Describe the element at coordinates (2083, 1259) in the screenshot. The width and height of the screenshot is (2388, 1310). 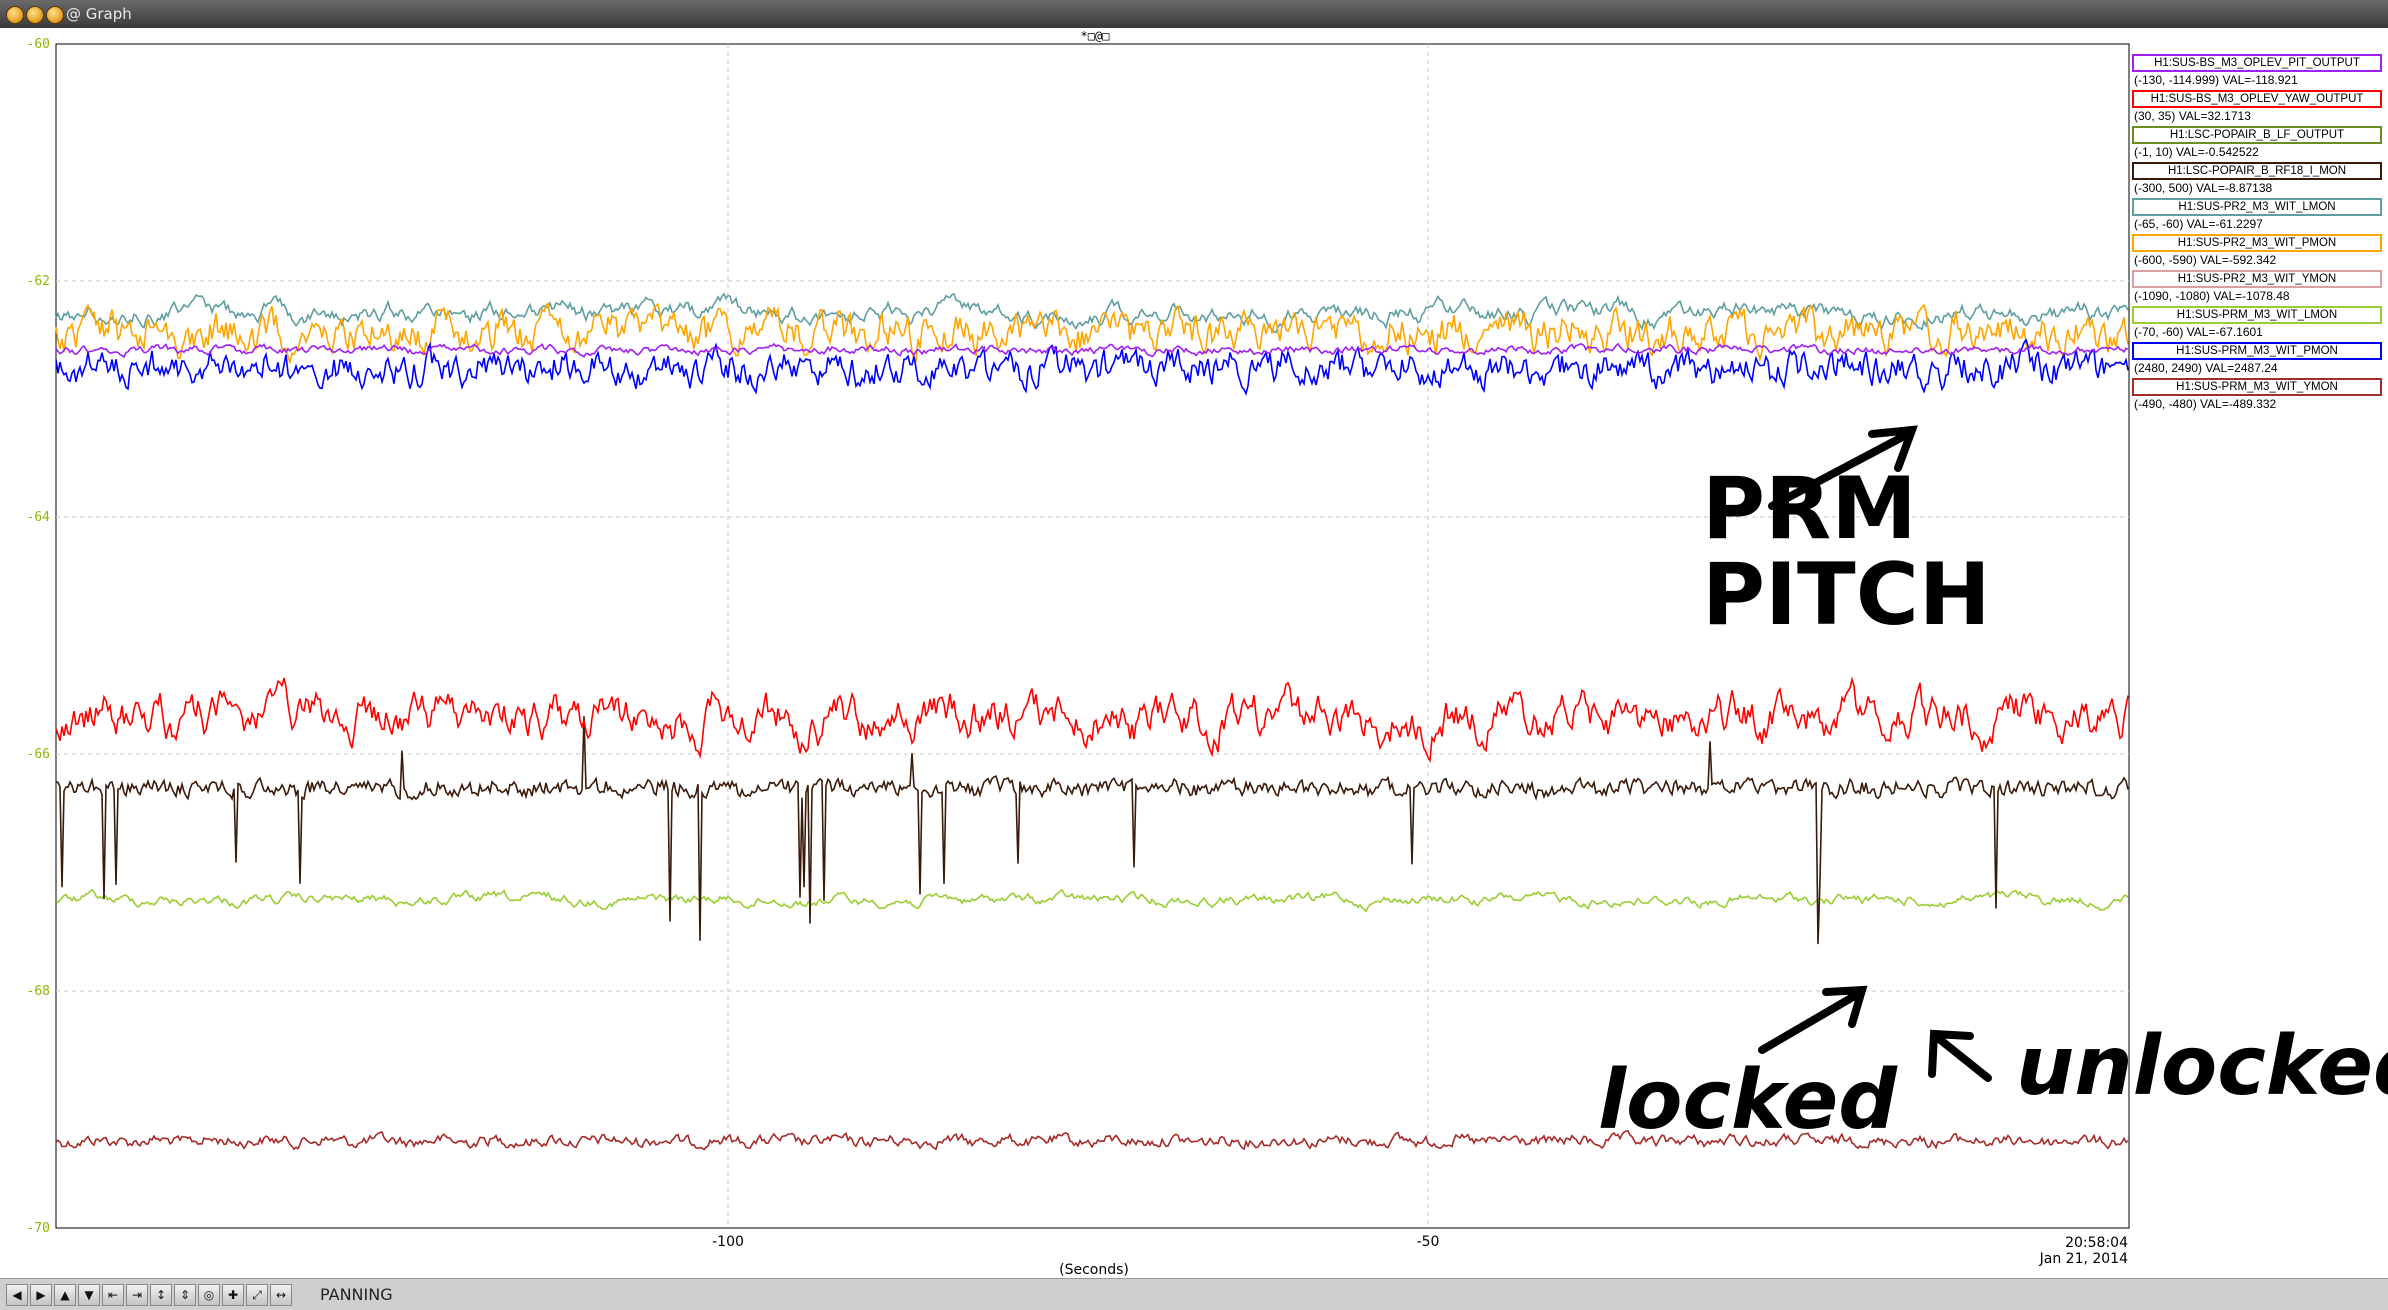
I see `x-axis-end-date: Jan 21, 2014` at that location.